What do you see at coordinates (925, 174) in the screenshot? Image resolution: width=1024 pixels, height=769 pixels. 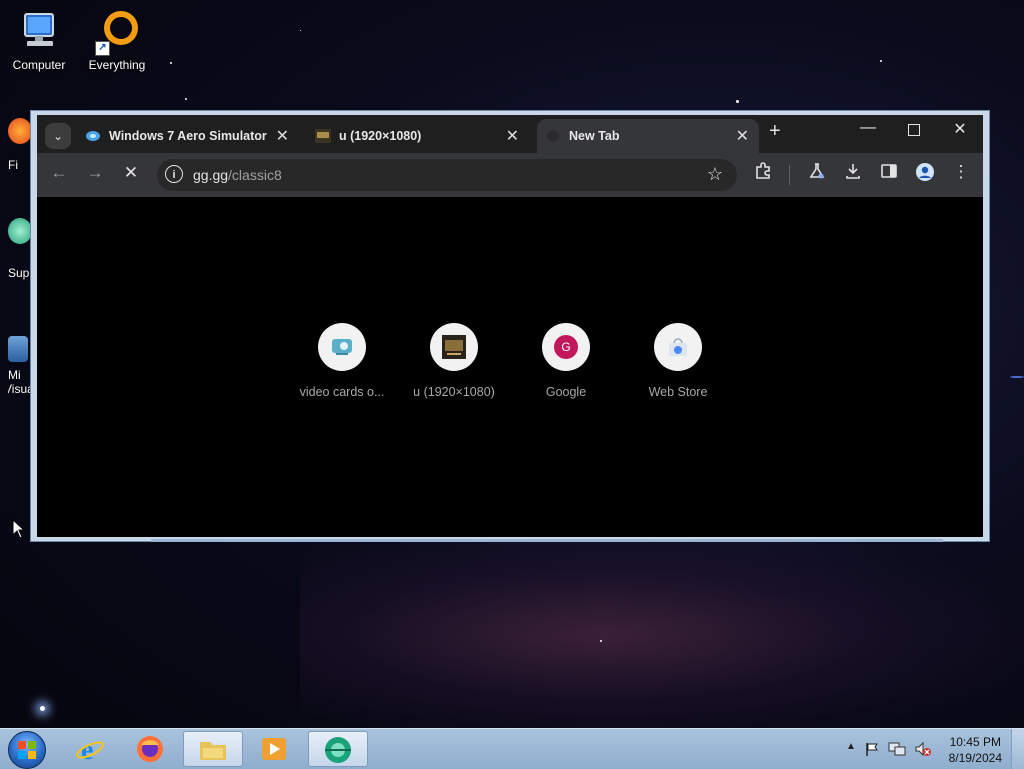 I see `profile-avatar-icon` at bounding box center [925, 174].